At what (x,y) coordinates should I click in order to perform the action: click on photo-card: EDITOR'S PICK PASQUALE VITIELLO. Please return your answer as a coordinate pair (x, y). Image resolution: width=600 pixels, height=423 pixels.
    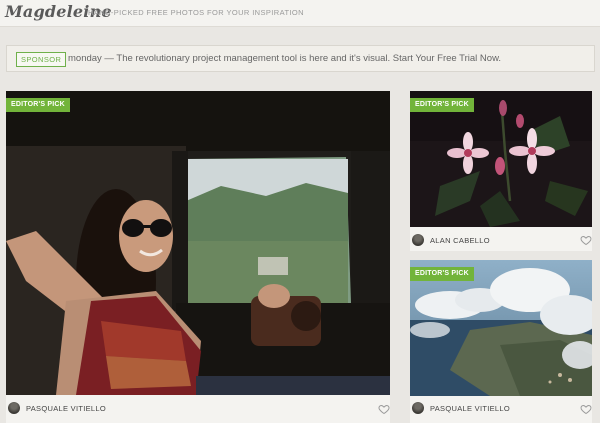
    Looking at the image, I should click on (501, 341).